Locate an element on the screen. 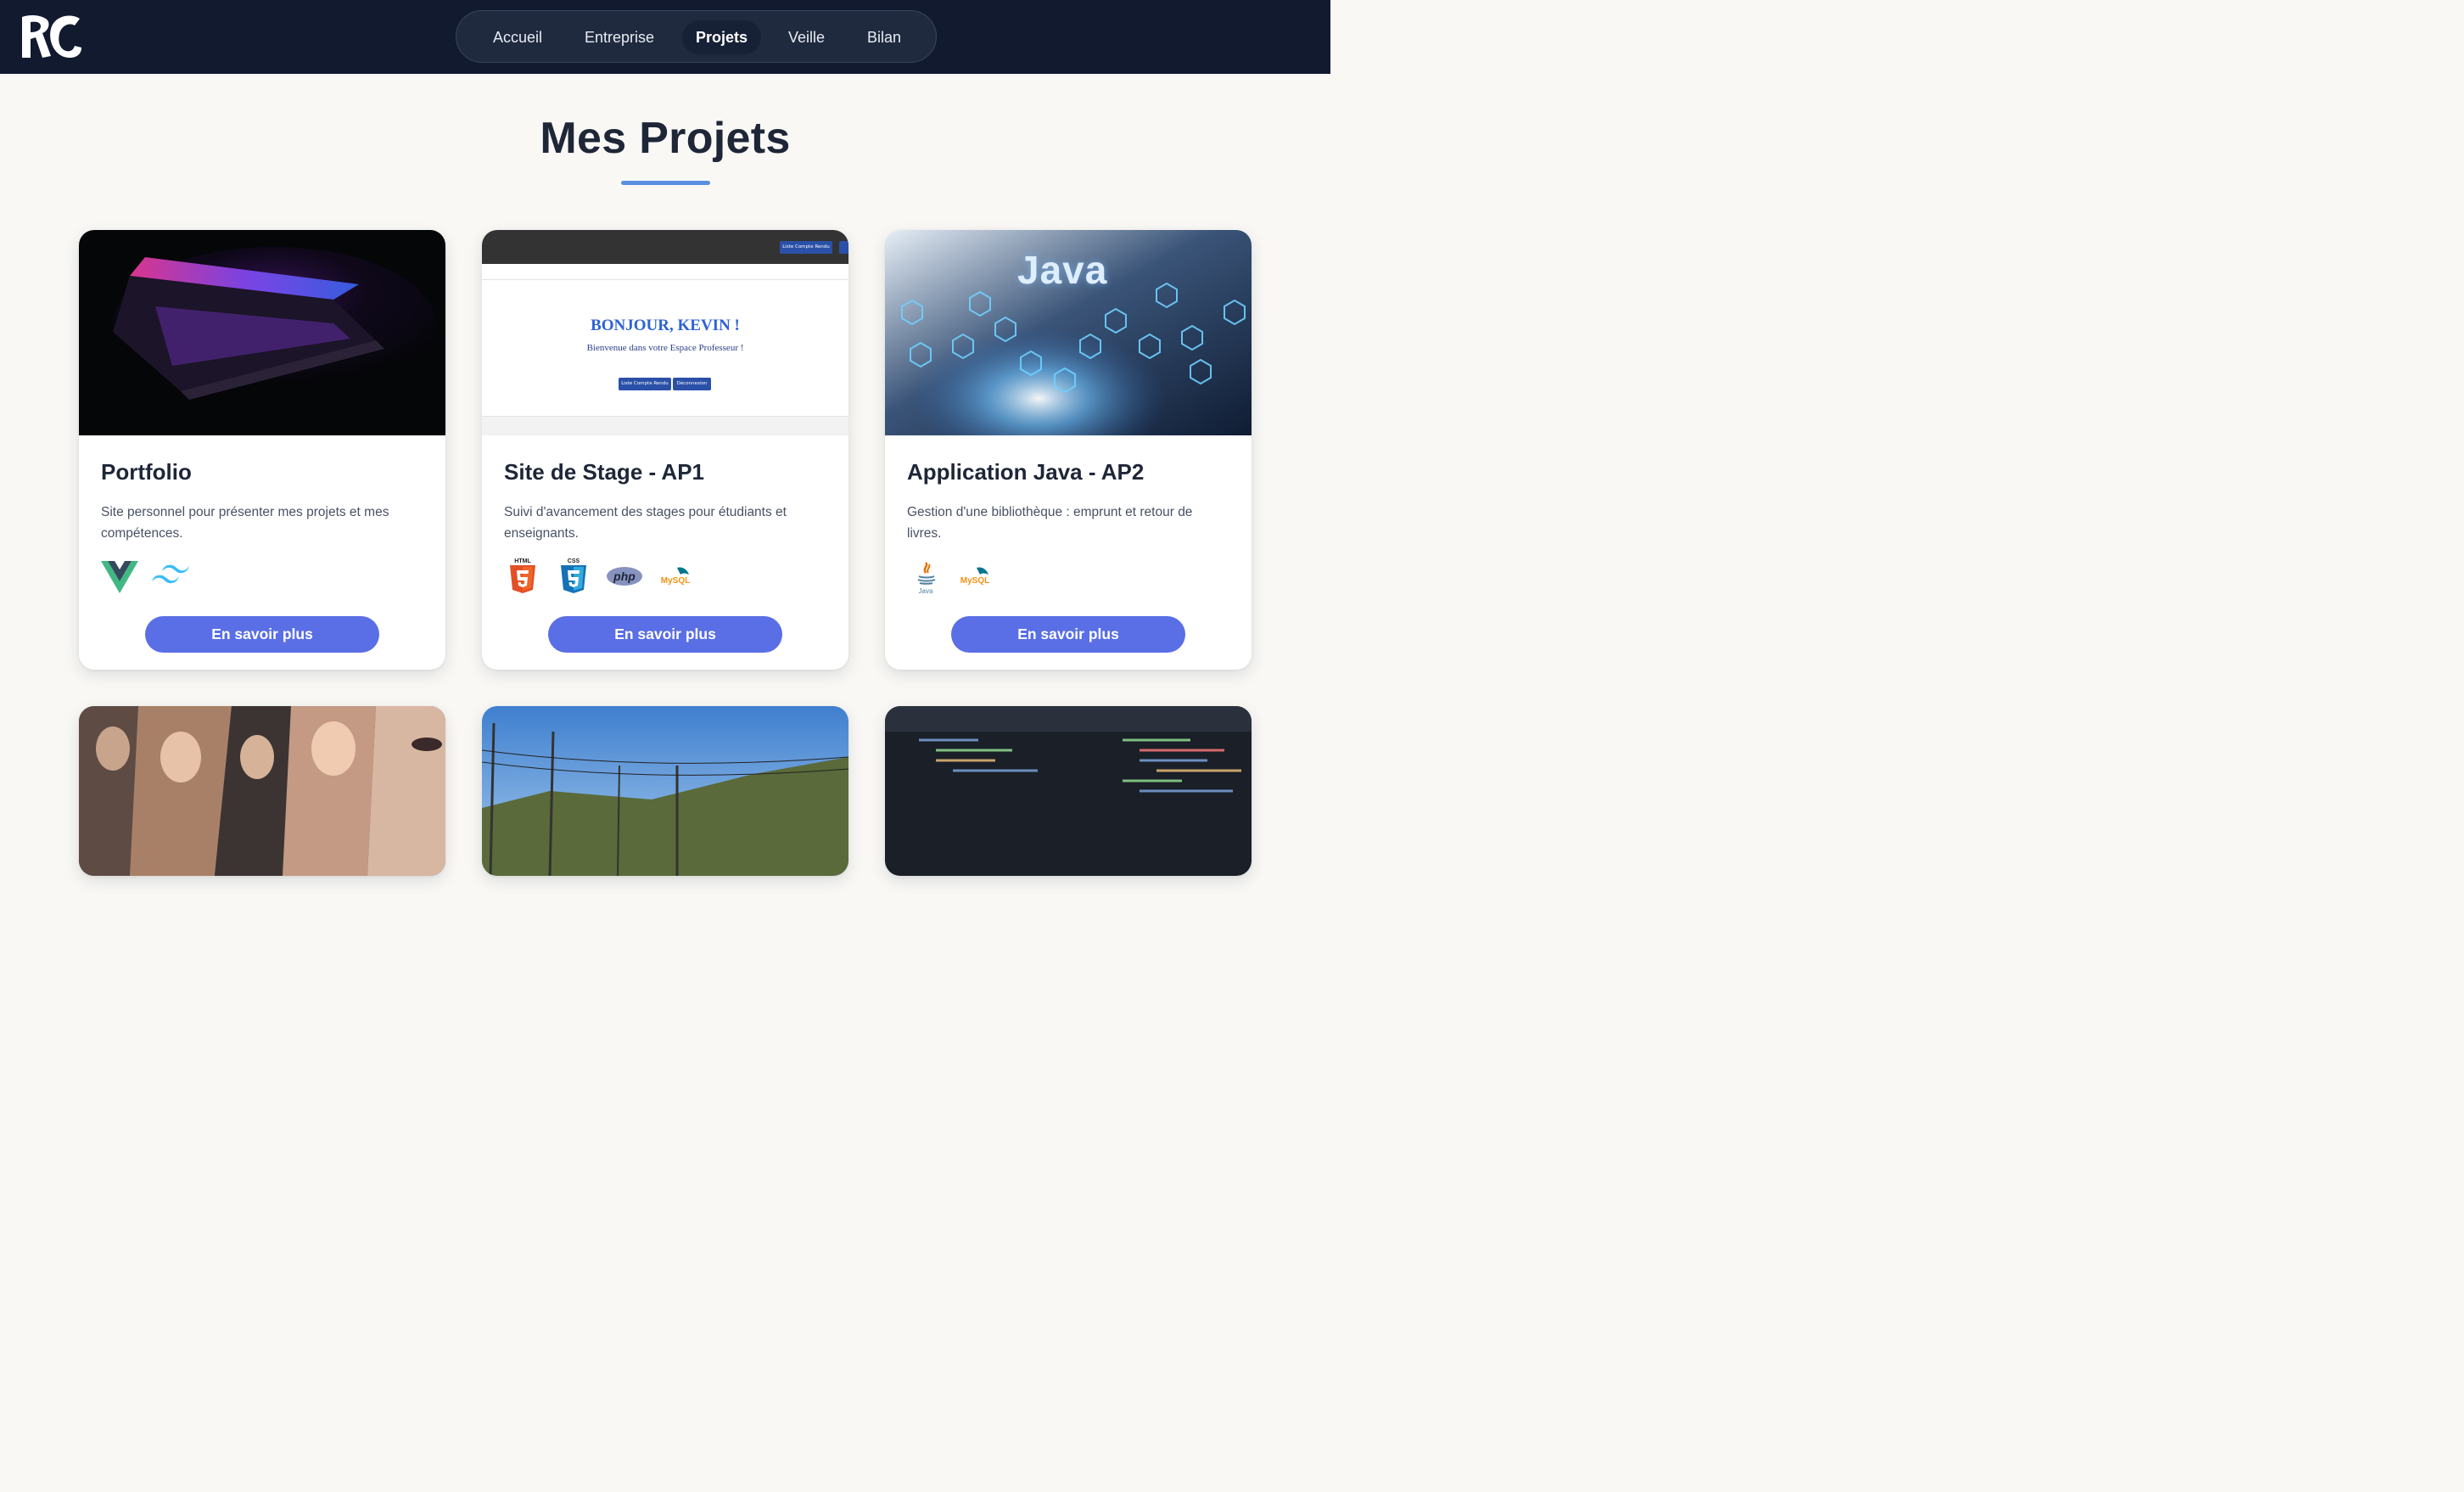 Image resolution: width=2464 pixels, height=1492 pixels. php-icon: php is located at coordinates (624, 576).